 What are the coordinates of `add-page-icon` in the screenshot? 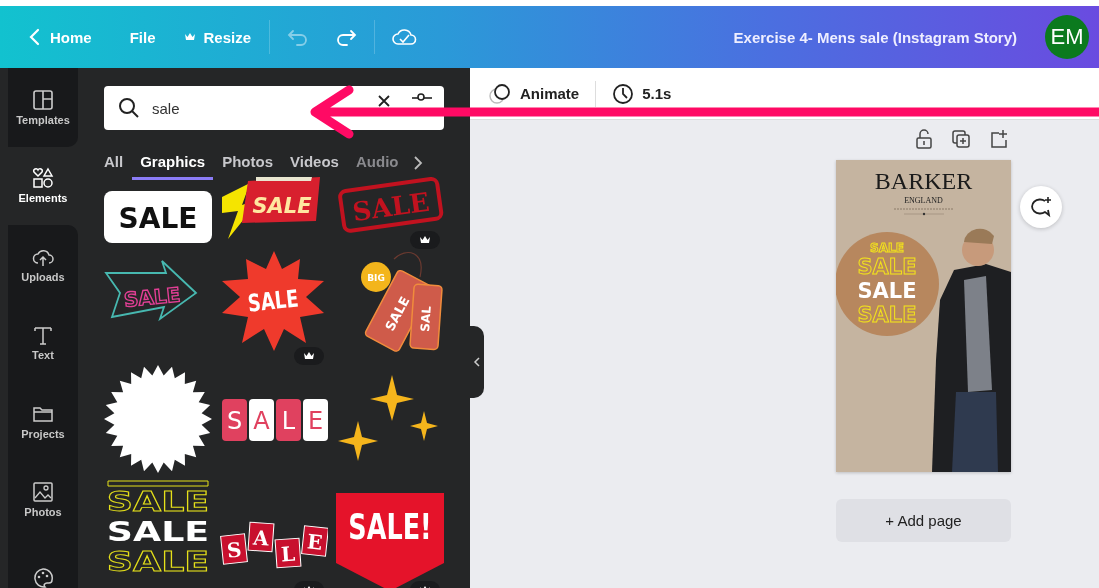 It's located at (998, 139).